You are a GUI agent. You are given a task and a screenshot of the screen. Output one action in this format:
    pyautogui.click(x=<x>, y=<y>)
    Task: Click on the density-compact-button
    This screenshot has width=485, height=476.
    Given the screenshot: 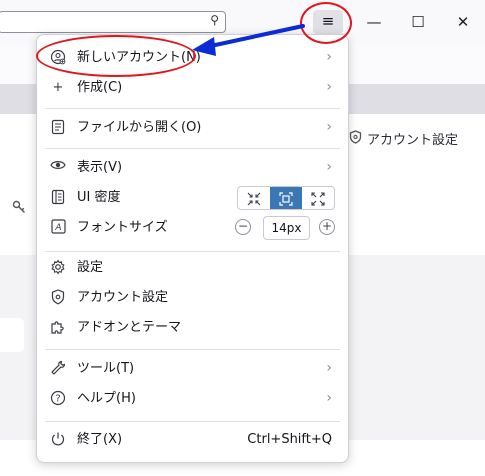 What is the action you would take?
    pyautogui.click(x=254, y=198)
    